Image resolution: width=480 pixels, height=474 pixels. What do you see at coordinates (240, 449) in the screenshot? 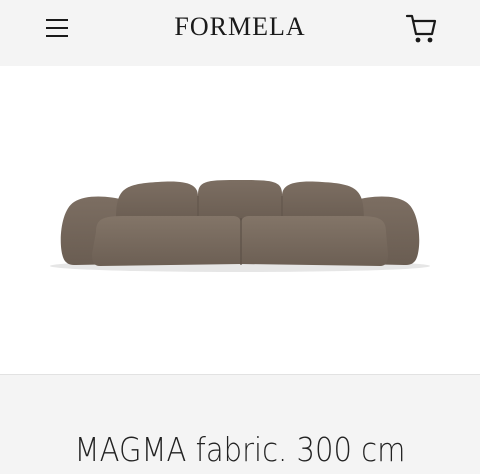
I see `product-title: MAGMA fabric. 300 cm` at bounding box center [240, 449].